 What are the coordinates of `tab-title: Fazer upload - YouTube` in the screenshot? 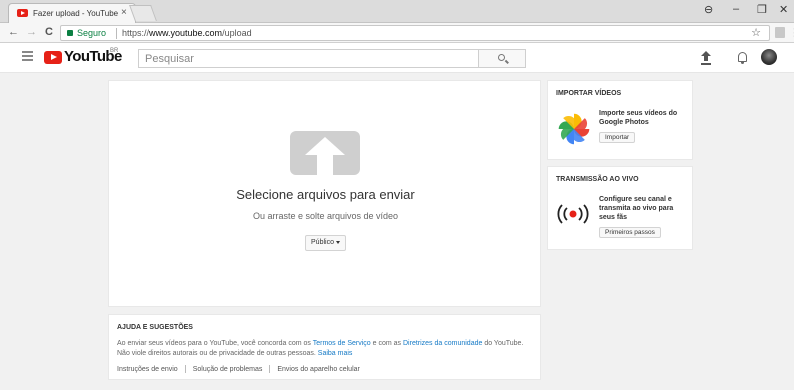 It's located at (76, 13).